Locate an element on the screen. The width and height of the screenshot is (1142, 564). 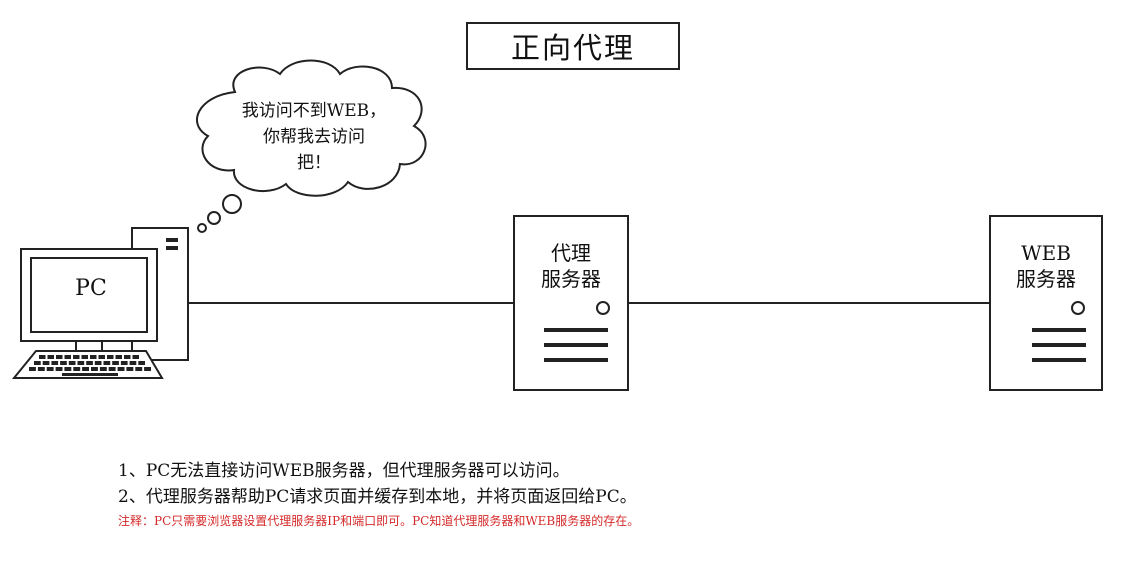
thought-bubble-text: 我访问不到WEB， 你帮我去访问 把！ is located at coordinates (314, 137).